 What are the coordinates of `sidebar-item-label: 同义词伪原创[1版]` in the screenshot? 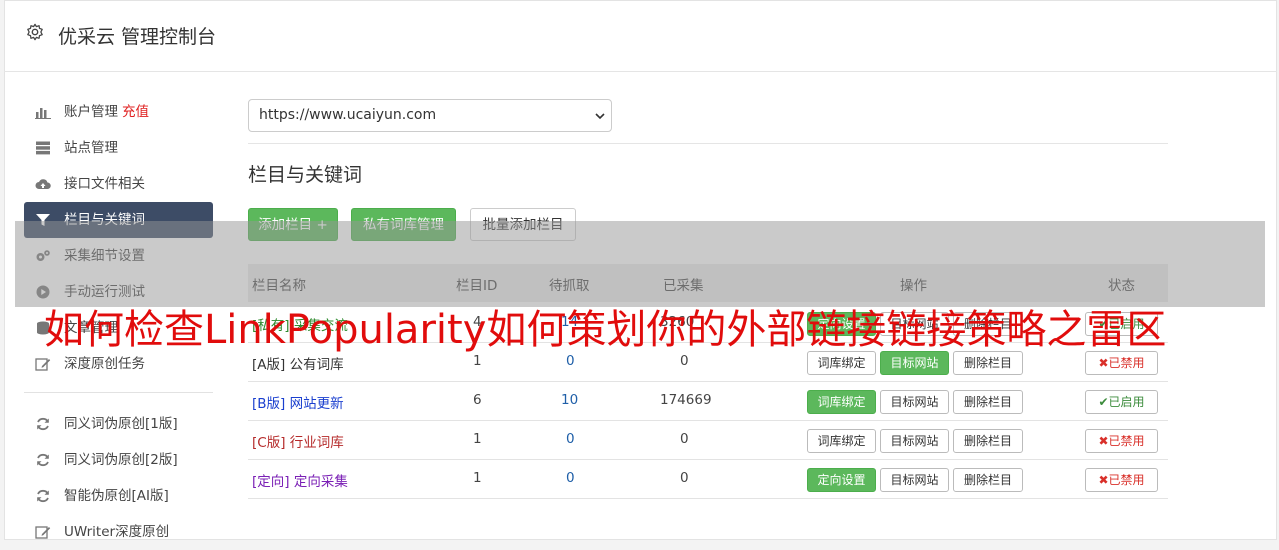 It's located at (121, 424).